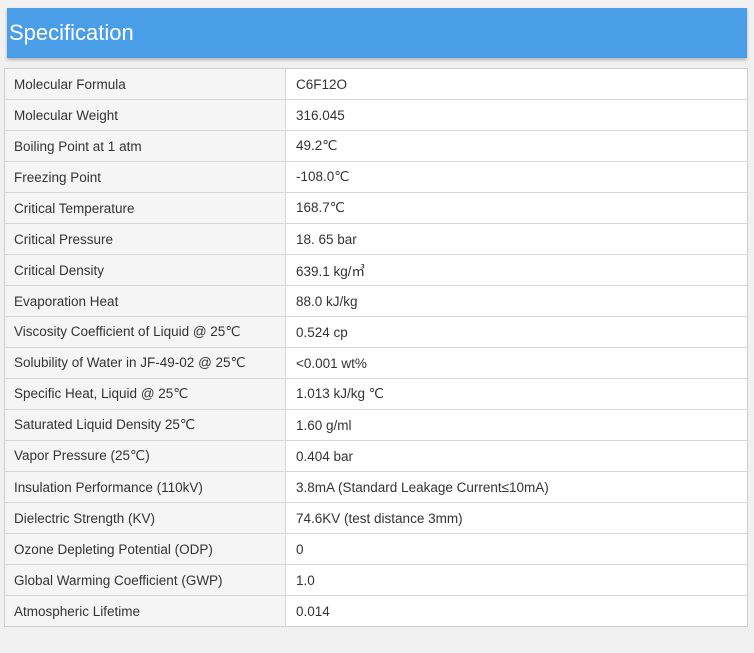  What do you see at coordinates (145, 611) in the screenshot?
I see `spec-label: Atmospheric Lifetime` at bounding box center [145, 611].